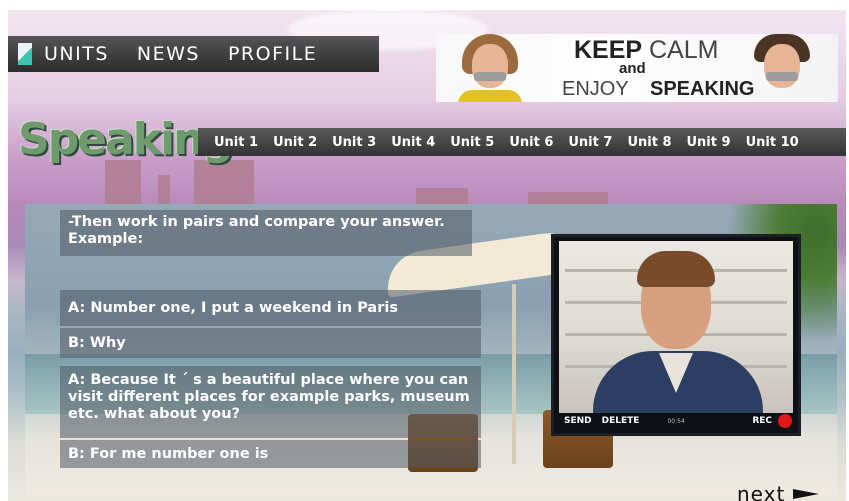 Image resolution: width=849 pixels, height=501 pixels. Describe the element at coordinates (236, 142) in the screenshot. I see `unit-tab-1: Unit 1` at that location.